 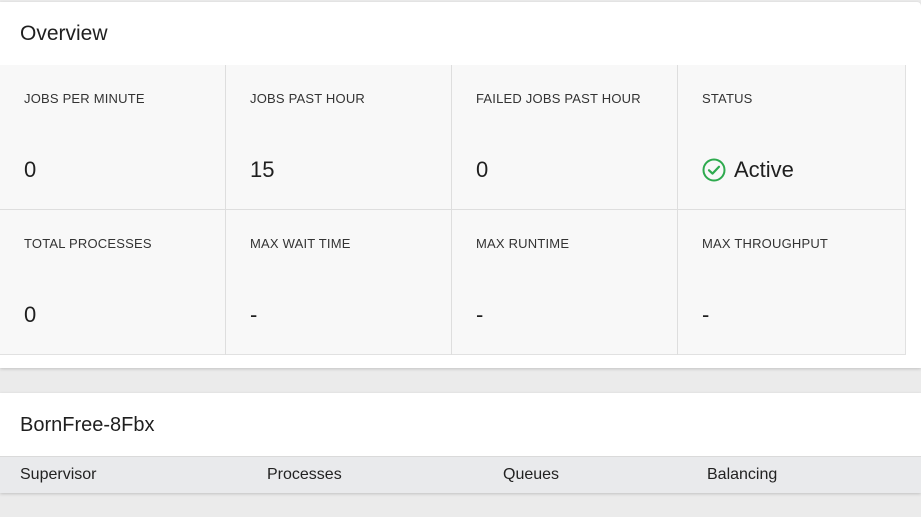 What do you see at coordinates (339, 137) in the screenshot?
I see `stat-jobs-past-hour: Jobs Past Hour 15` at bounding box center [339, 137].